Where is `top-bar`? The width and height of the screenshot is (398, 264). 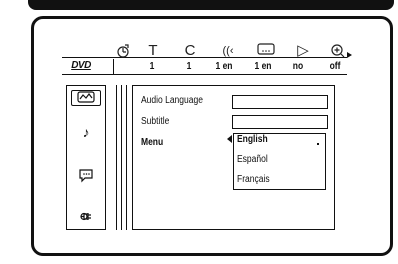 top-bar is located at coordinates (211, 5).